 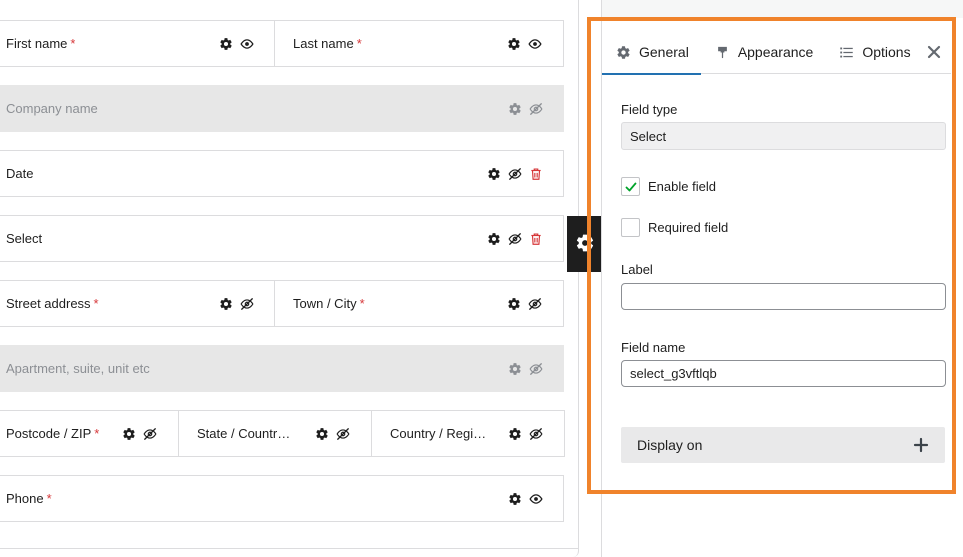 I want to click on close-panel-button, so click(x=934, y=53).